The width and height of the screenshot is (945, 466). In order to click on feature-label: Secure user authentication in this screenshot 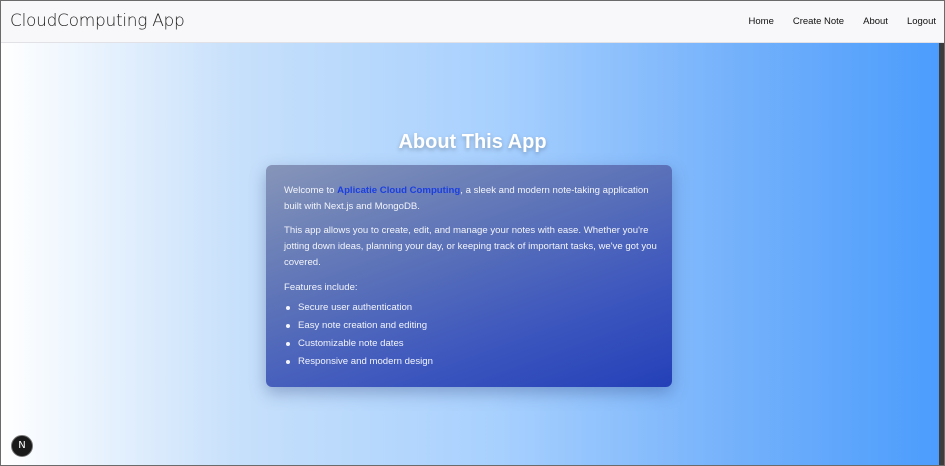, I will do `click(355, 307)`.